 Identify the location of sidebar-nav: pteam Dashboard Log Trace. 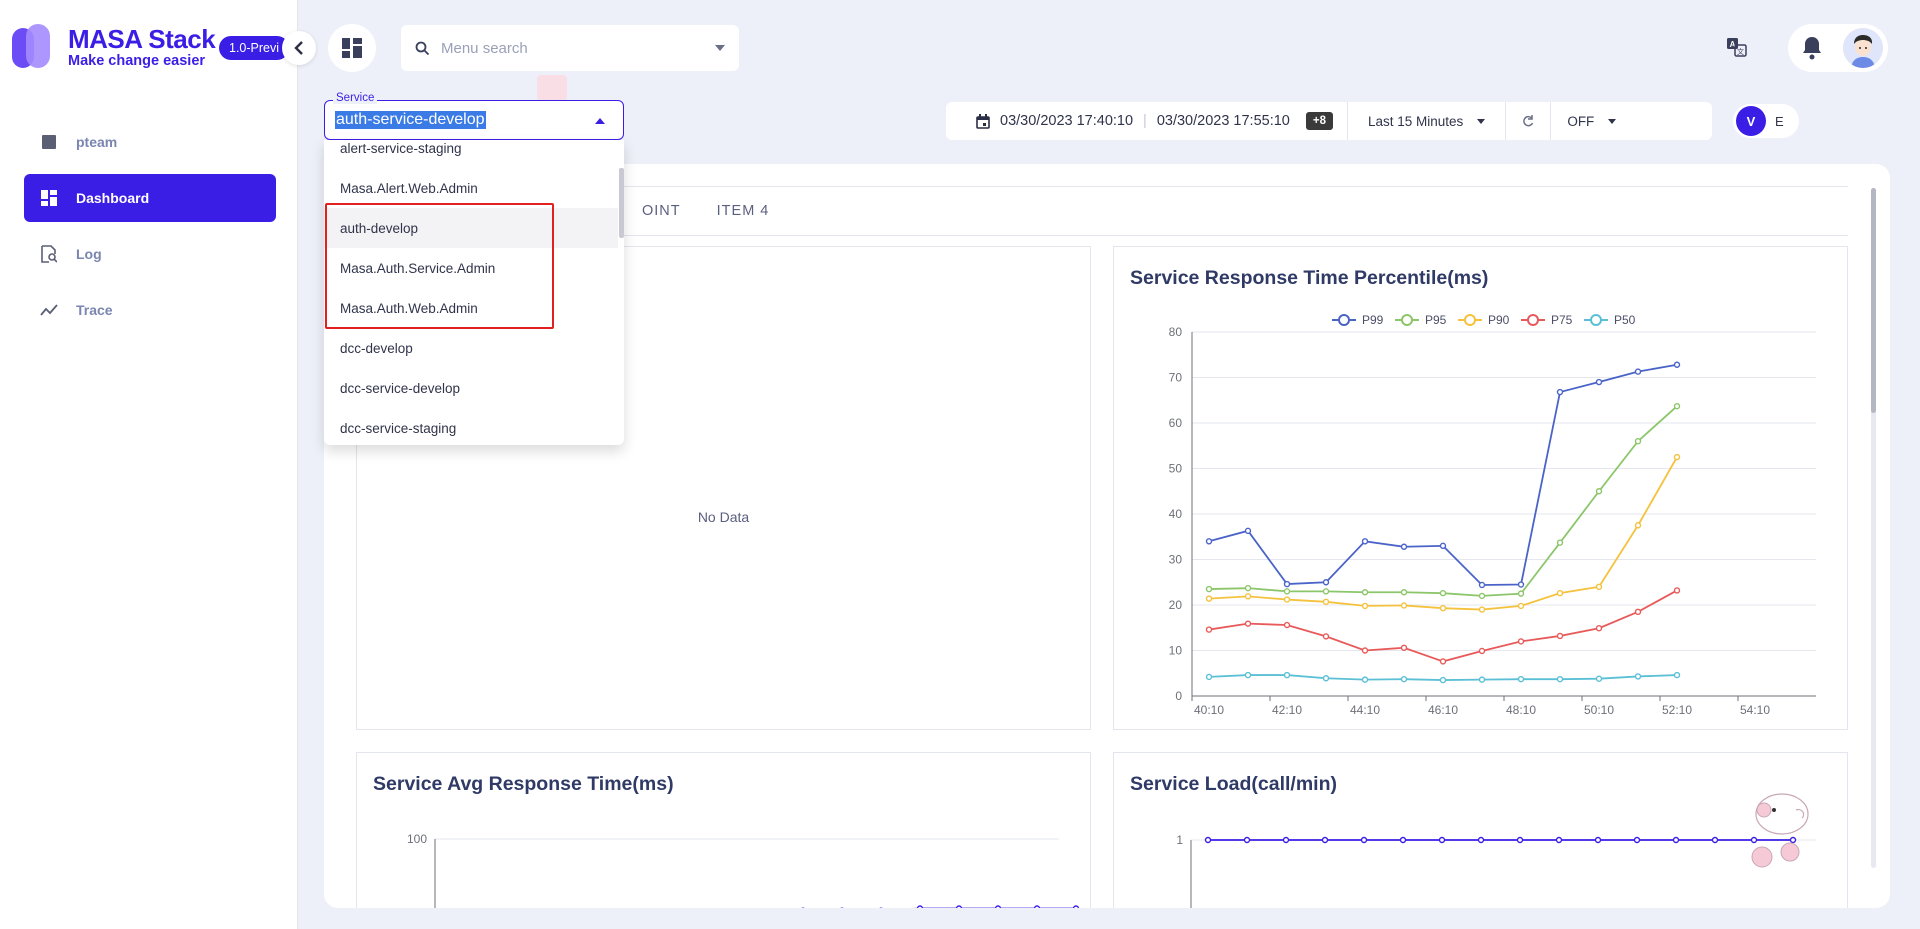
(150, 230).